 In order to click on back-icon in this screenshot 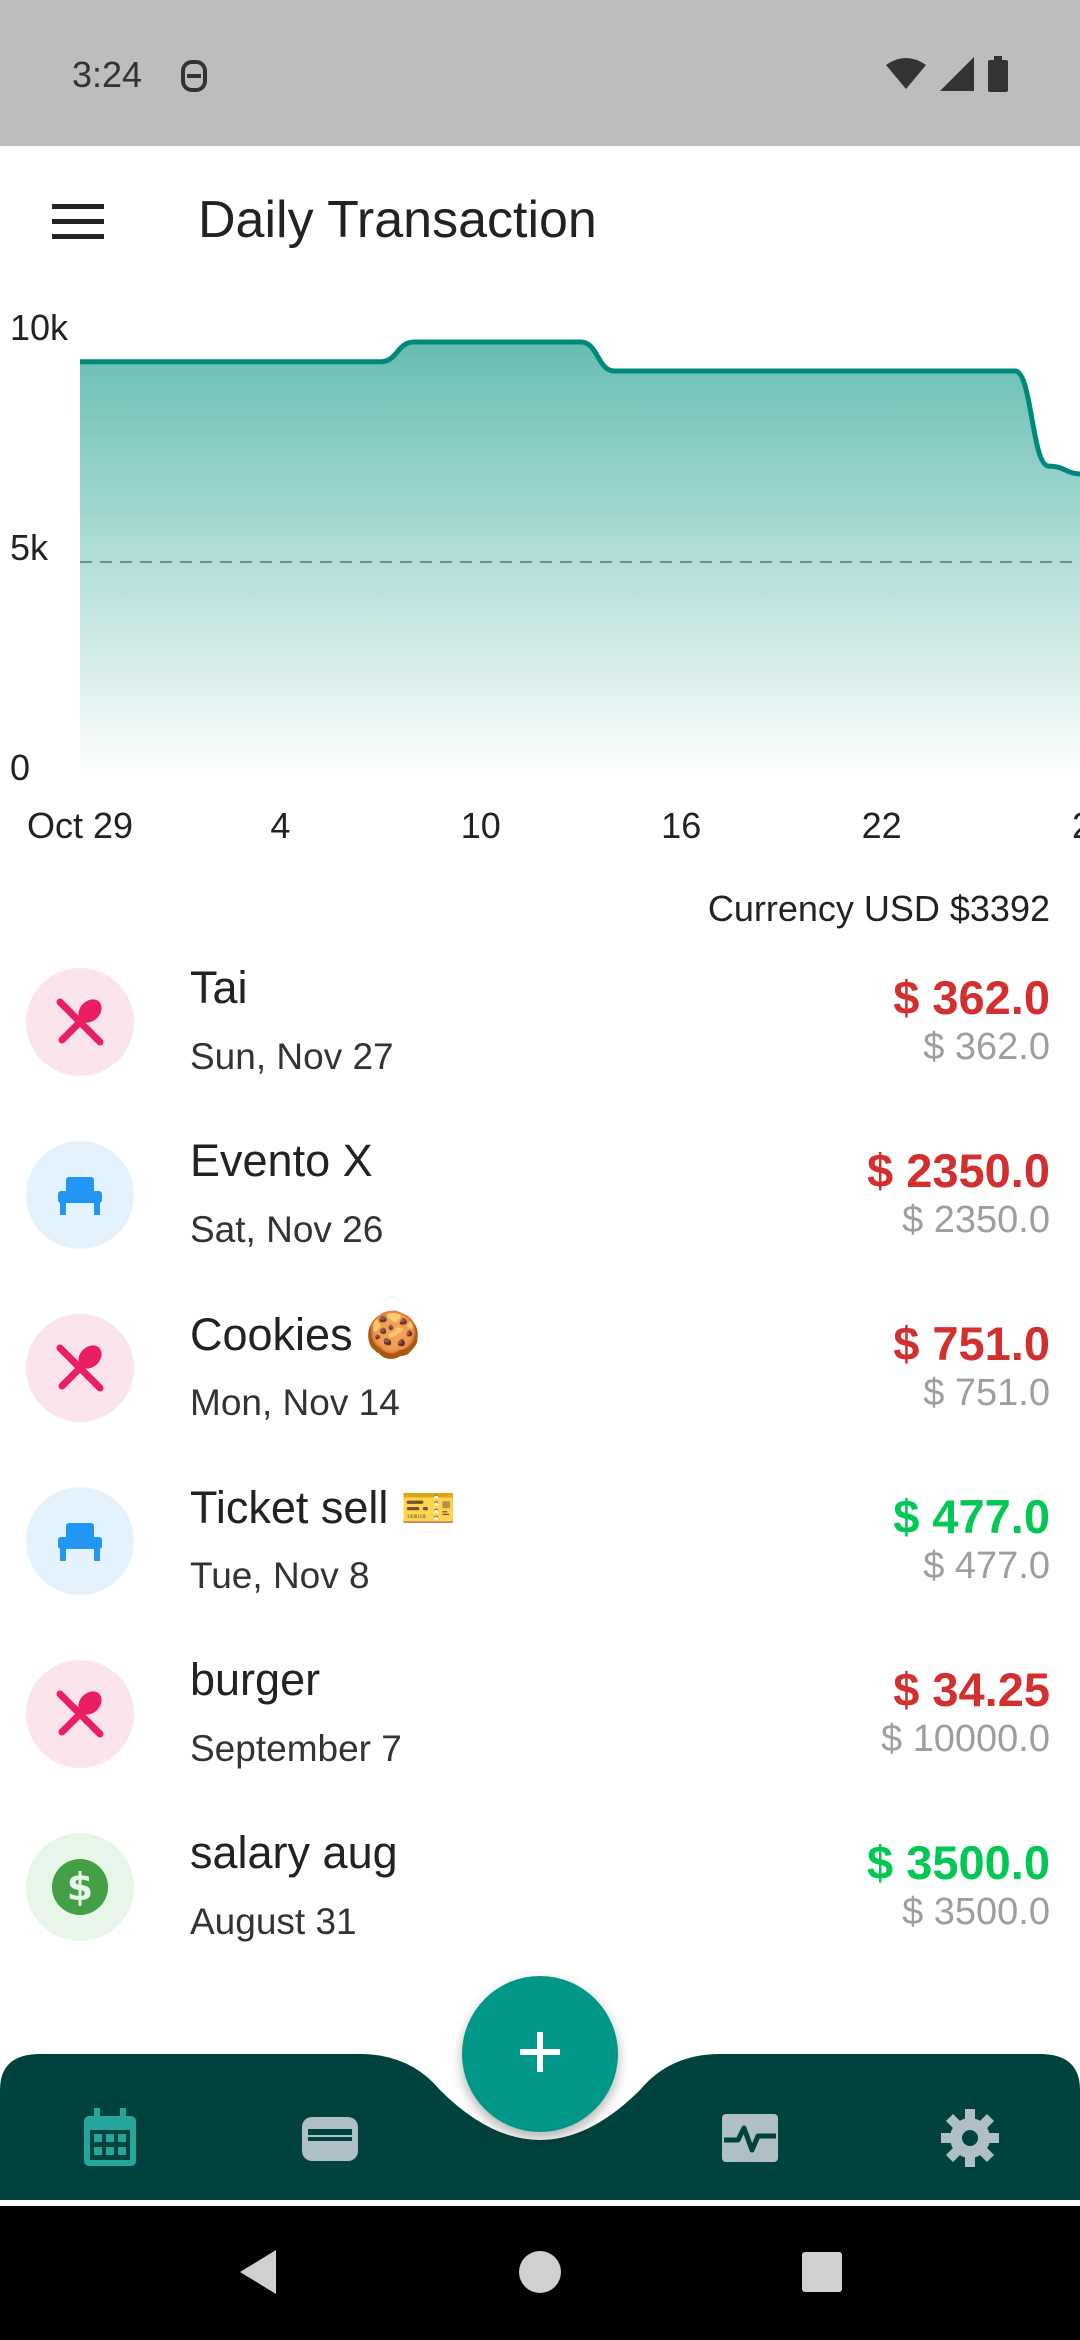, I will do `click(258, 2274)`.